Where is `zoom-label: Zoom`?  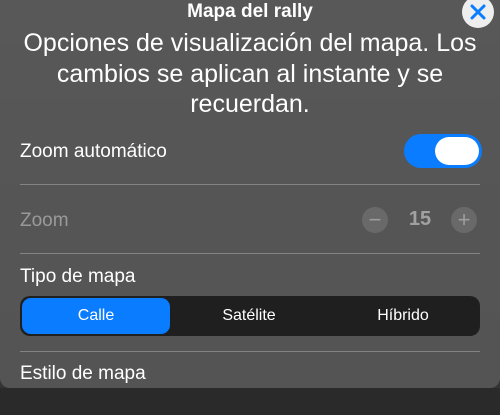
zoom-label: Zoom is located at coordinates (44, 220).